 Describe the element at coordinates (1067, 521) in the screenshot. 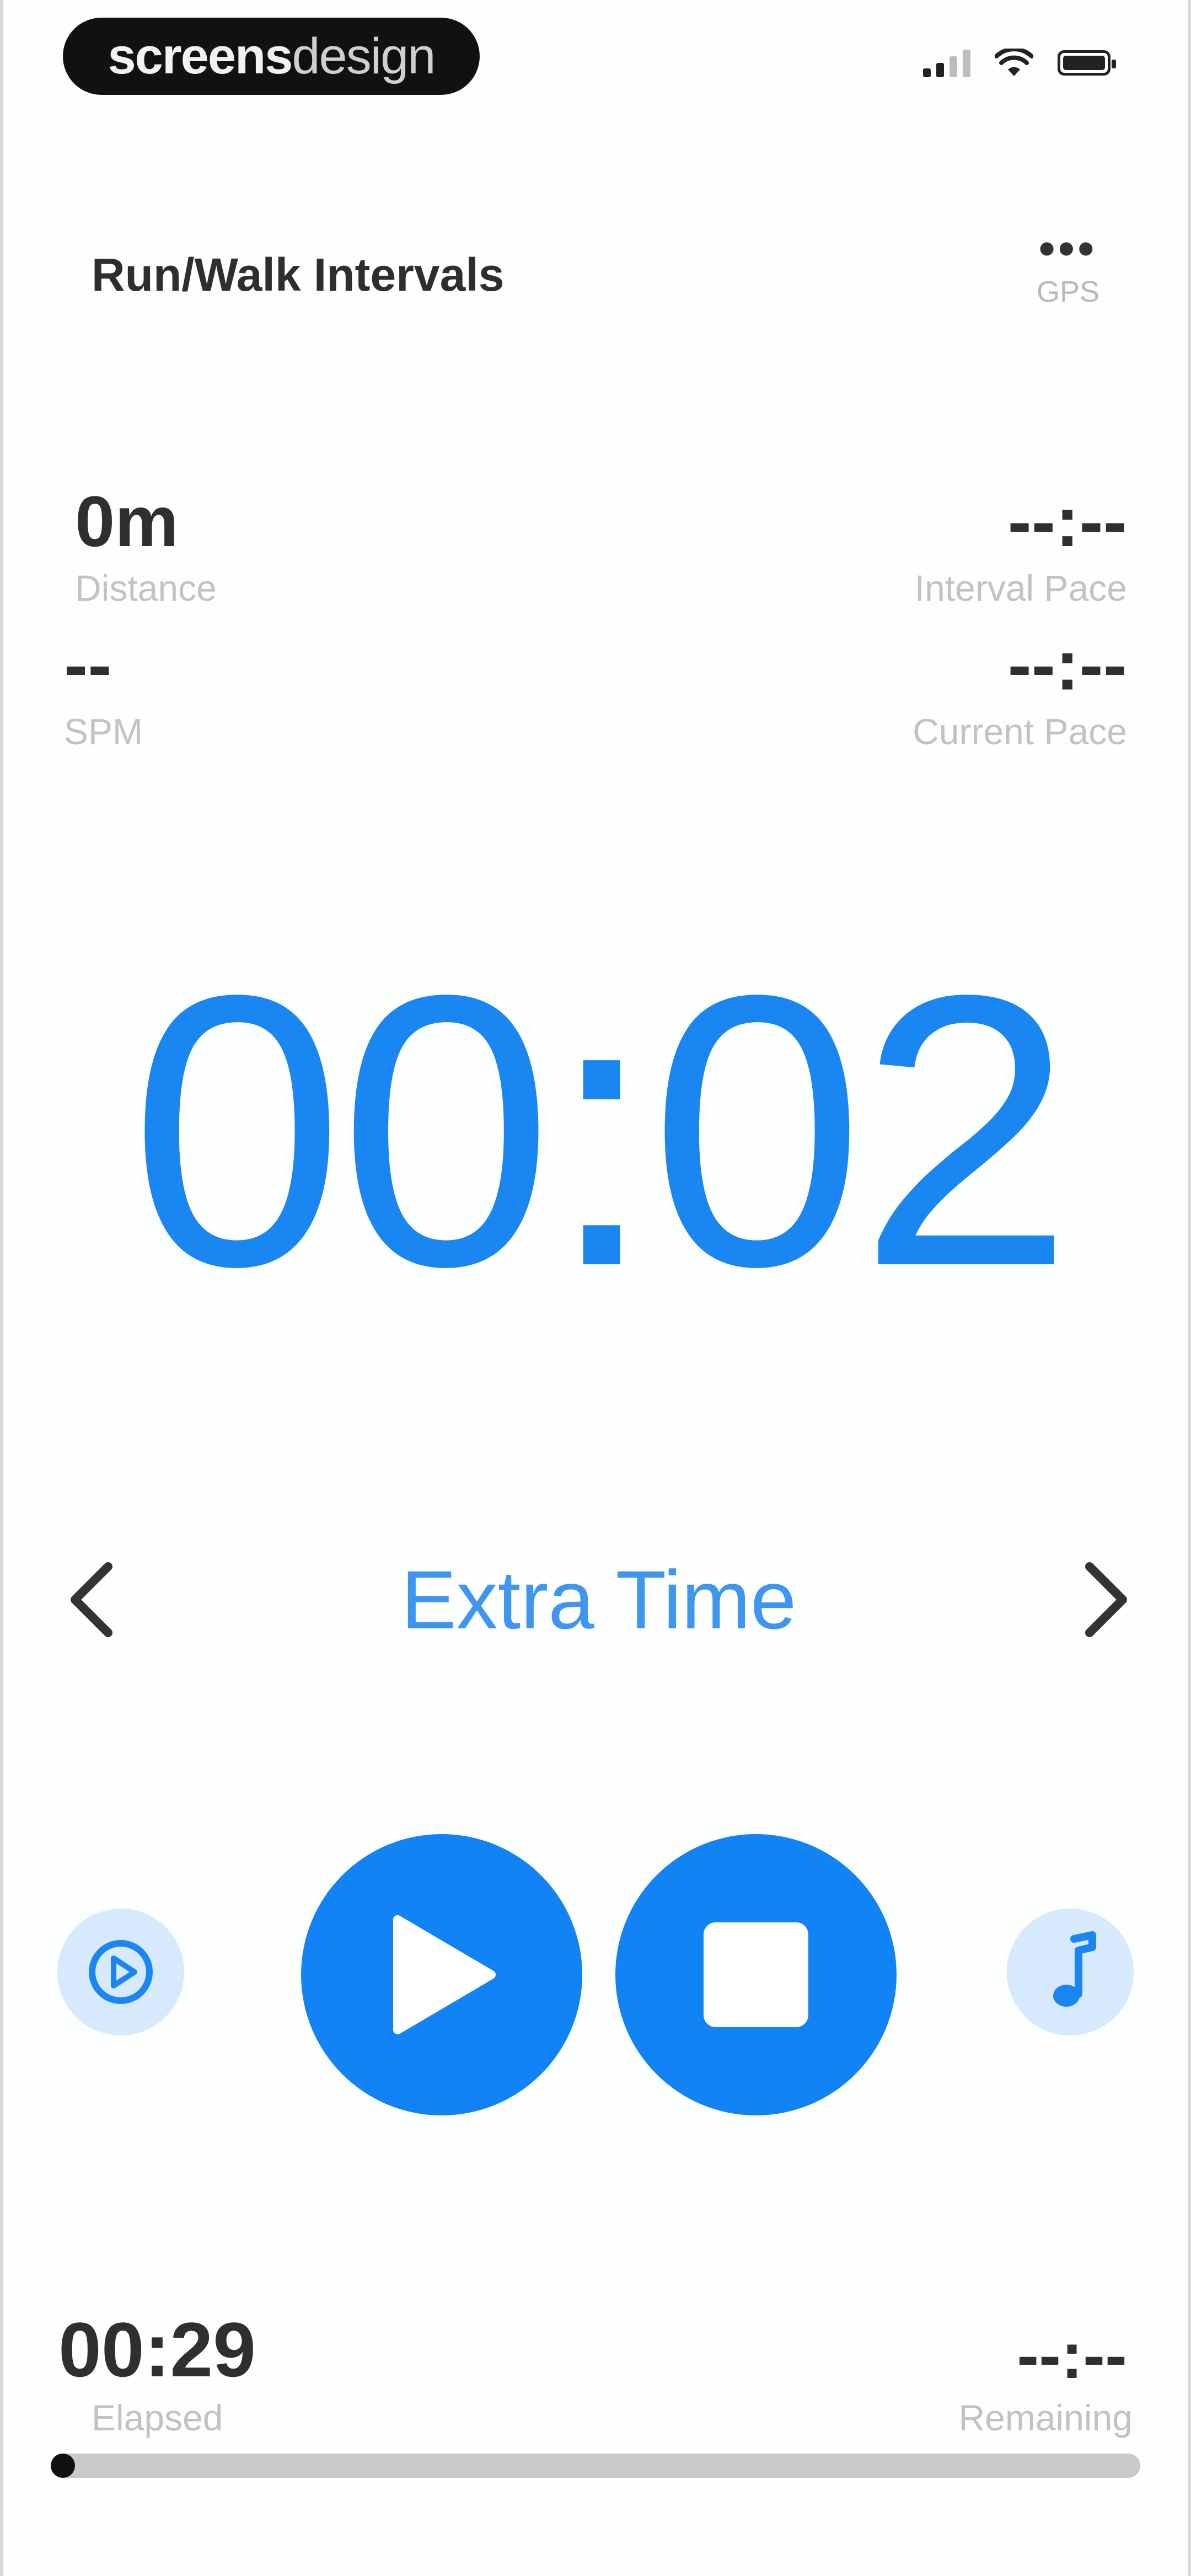

I see `interval-pace-value: --:--` at that location.